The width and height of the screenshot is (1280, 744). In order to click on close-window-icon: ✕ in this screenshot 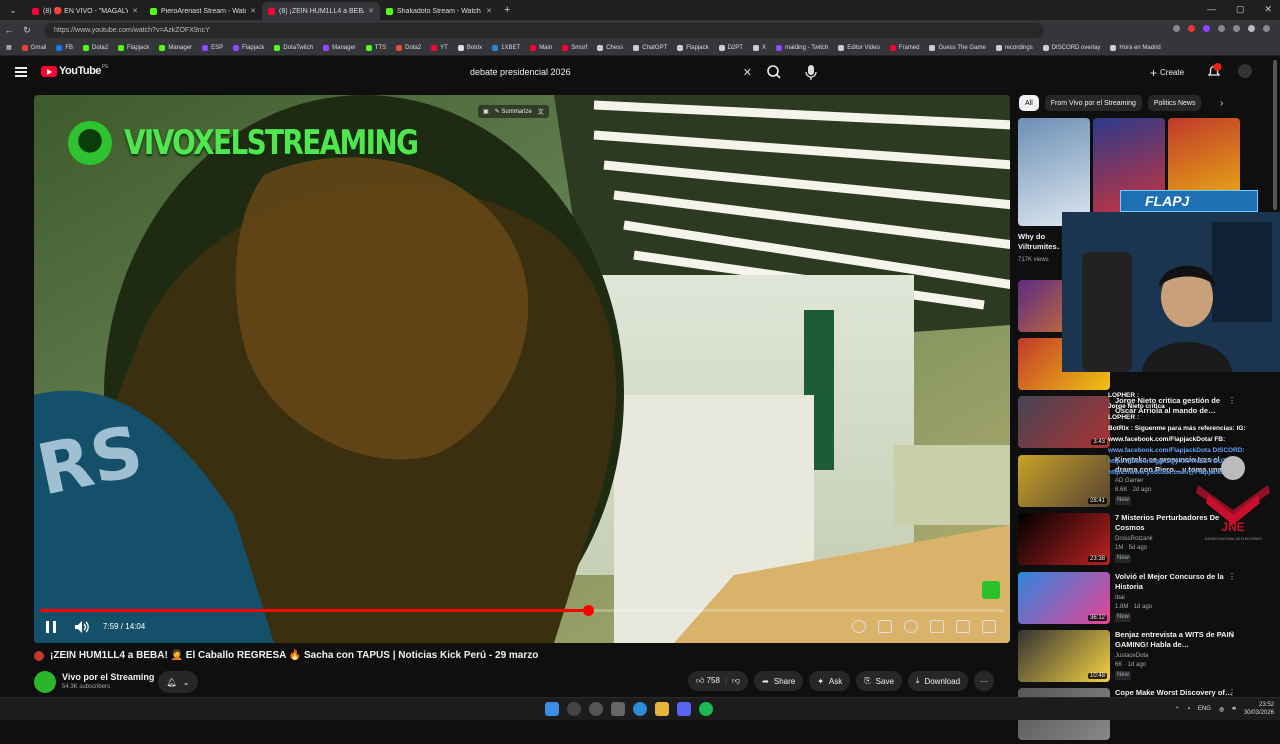, I will do `click(1268, 9)`.